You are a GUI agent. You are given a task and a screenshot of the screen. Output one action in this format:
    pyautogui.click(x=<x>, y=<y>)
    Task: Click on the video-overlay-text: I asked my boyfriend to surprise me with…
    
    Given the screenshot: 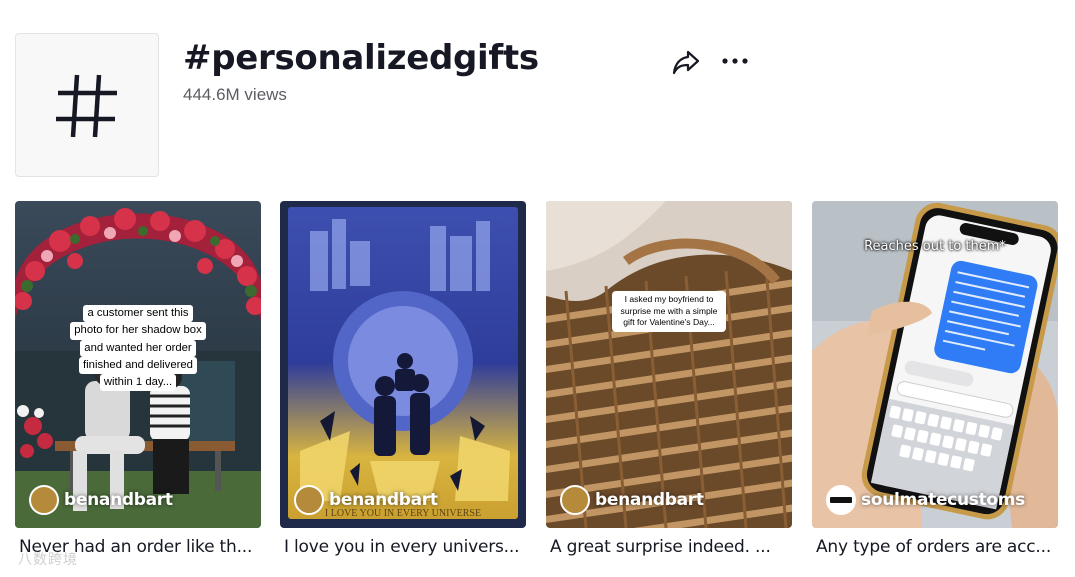 What is the action you would take?
    pyautogui.click(x=669, y=311)
    